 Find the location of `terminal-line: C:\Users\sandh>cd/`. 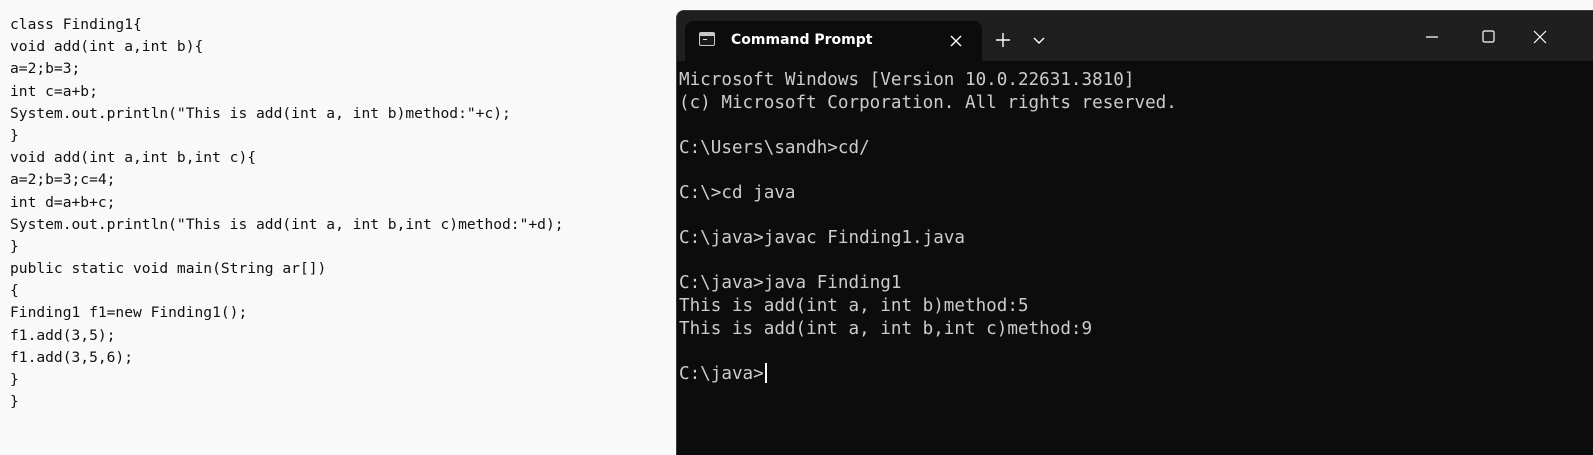

terminal-line: C:\Users\sandh>cd/ is located at coordinates (774, 147).